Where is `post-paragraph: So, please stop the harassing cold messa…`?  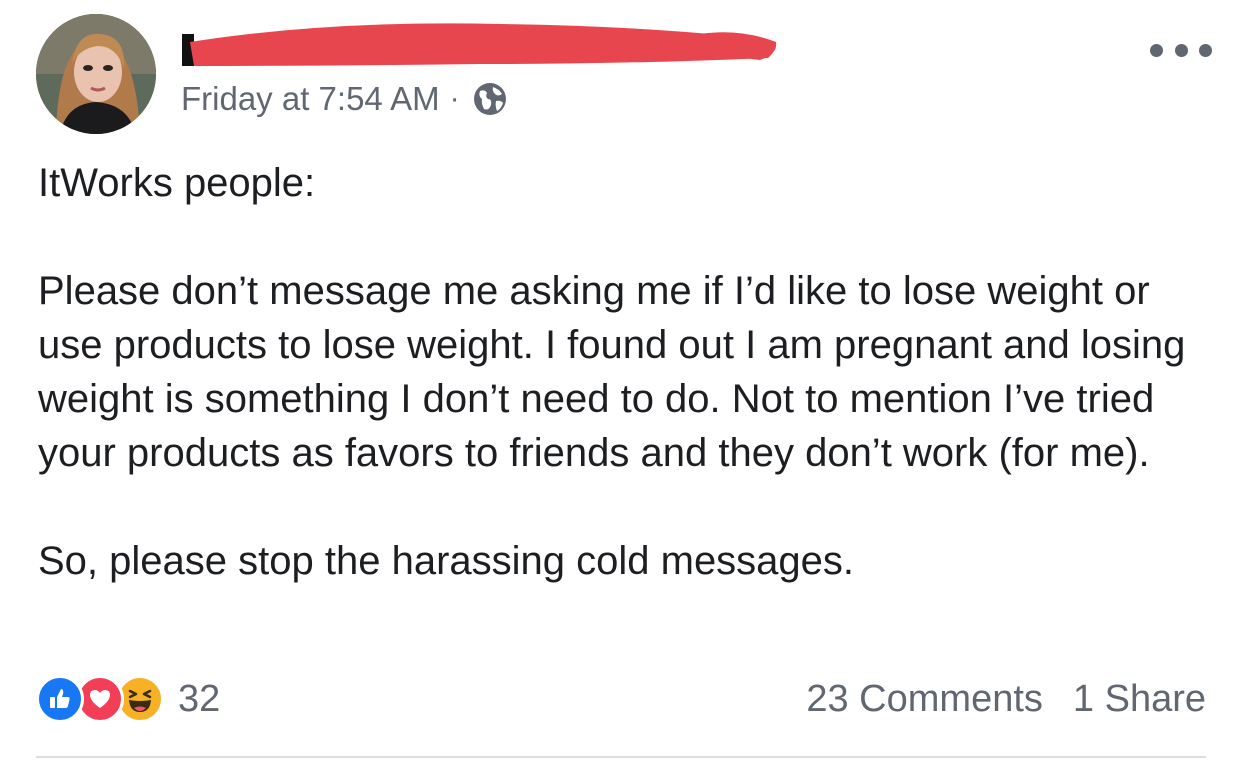
post-paragraph: So, please stop the harassing cold messa… is located at coordinates (446, 561).